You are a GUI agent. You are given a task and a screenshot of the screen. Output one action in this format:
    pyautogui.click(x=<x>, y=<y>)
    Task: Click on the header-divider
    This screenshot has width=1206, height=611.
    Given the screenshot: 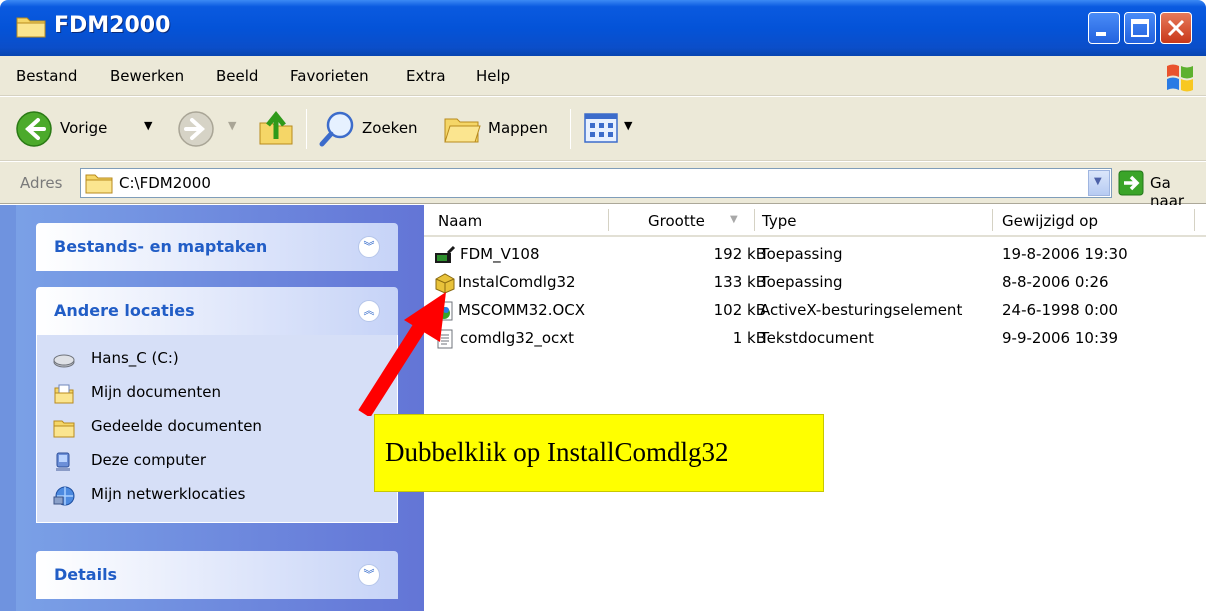 What is the action you would take?
    pyautogui.click(x=815, y=236)
    